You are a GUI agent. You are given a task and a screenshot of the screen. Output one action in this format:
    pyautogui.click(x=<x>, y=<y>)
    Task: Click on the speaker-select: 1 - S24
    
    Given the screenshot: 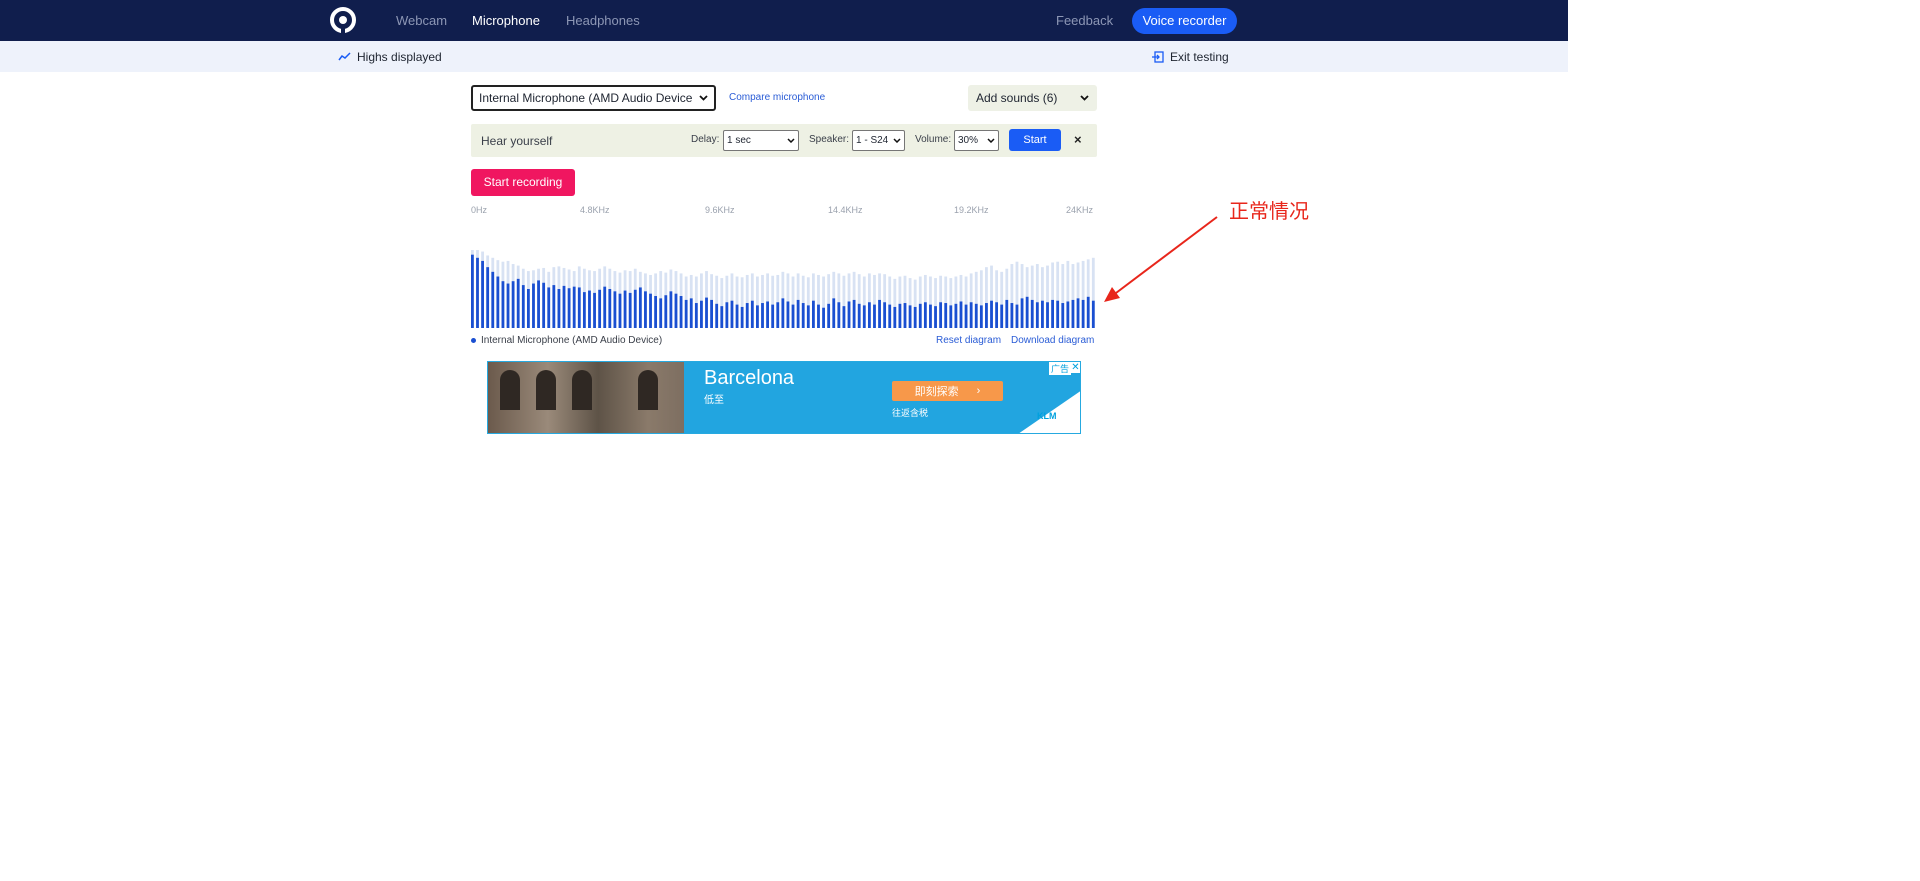 What is the action you would take?
    pyautogui.click(x=878, y=140)
    